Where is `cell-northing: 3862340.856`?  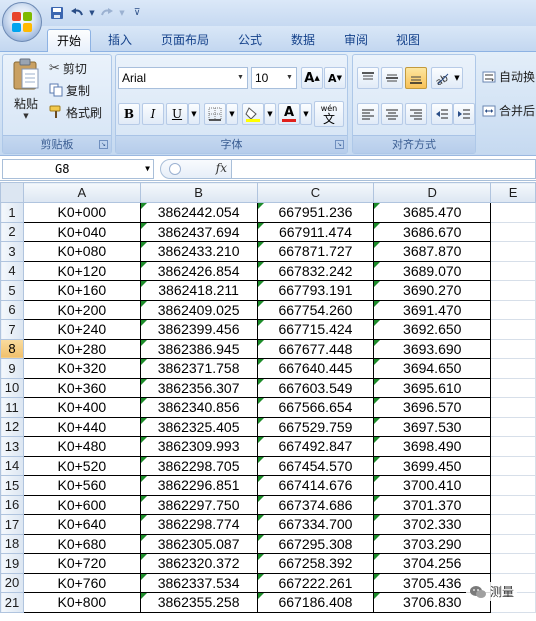
cell-northing: 3862340.856 is located at coordinates (198, 407).